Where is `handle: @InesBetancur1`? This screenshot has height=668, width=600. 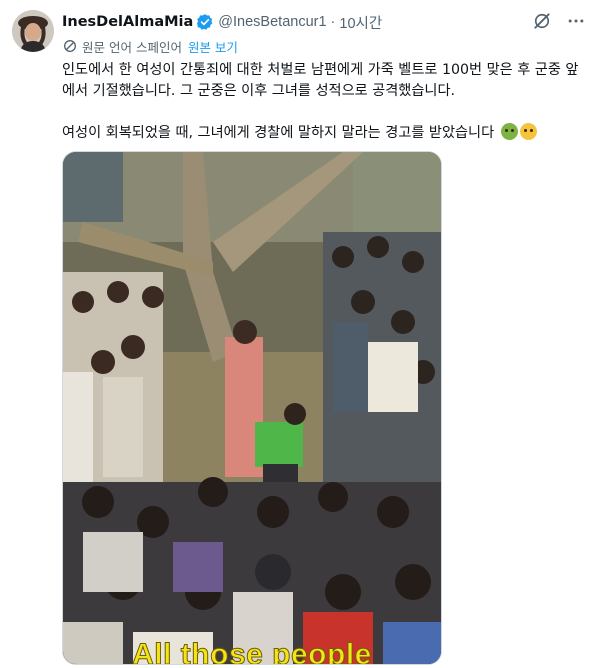 handle: @InesBetancur1 is located at coordinates (272, 22).